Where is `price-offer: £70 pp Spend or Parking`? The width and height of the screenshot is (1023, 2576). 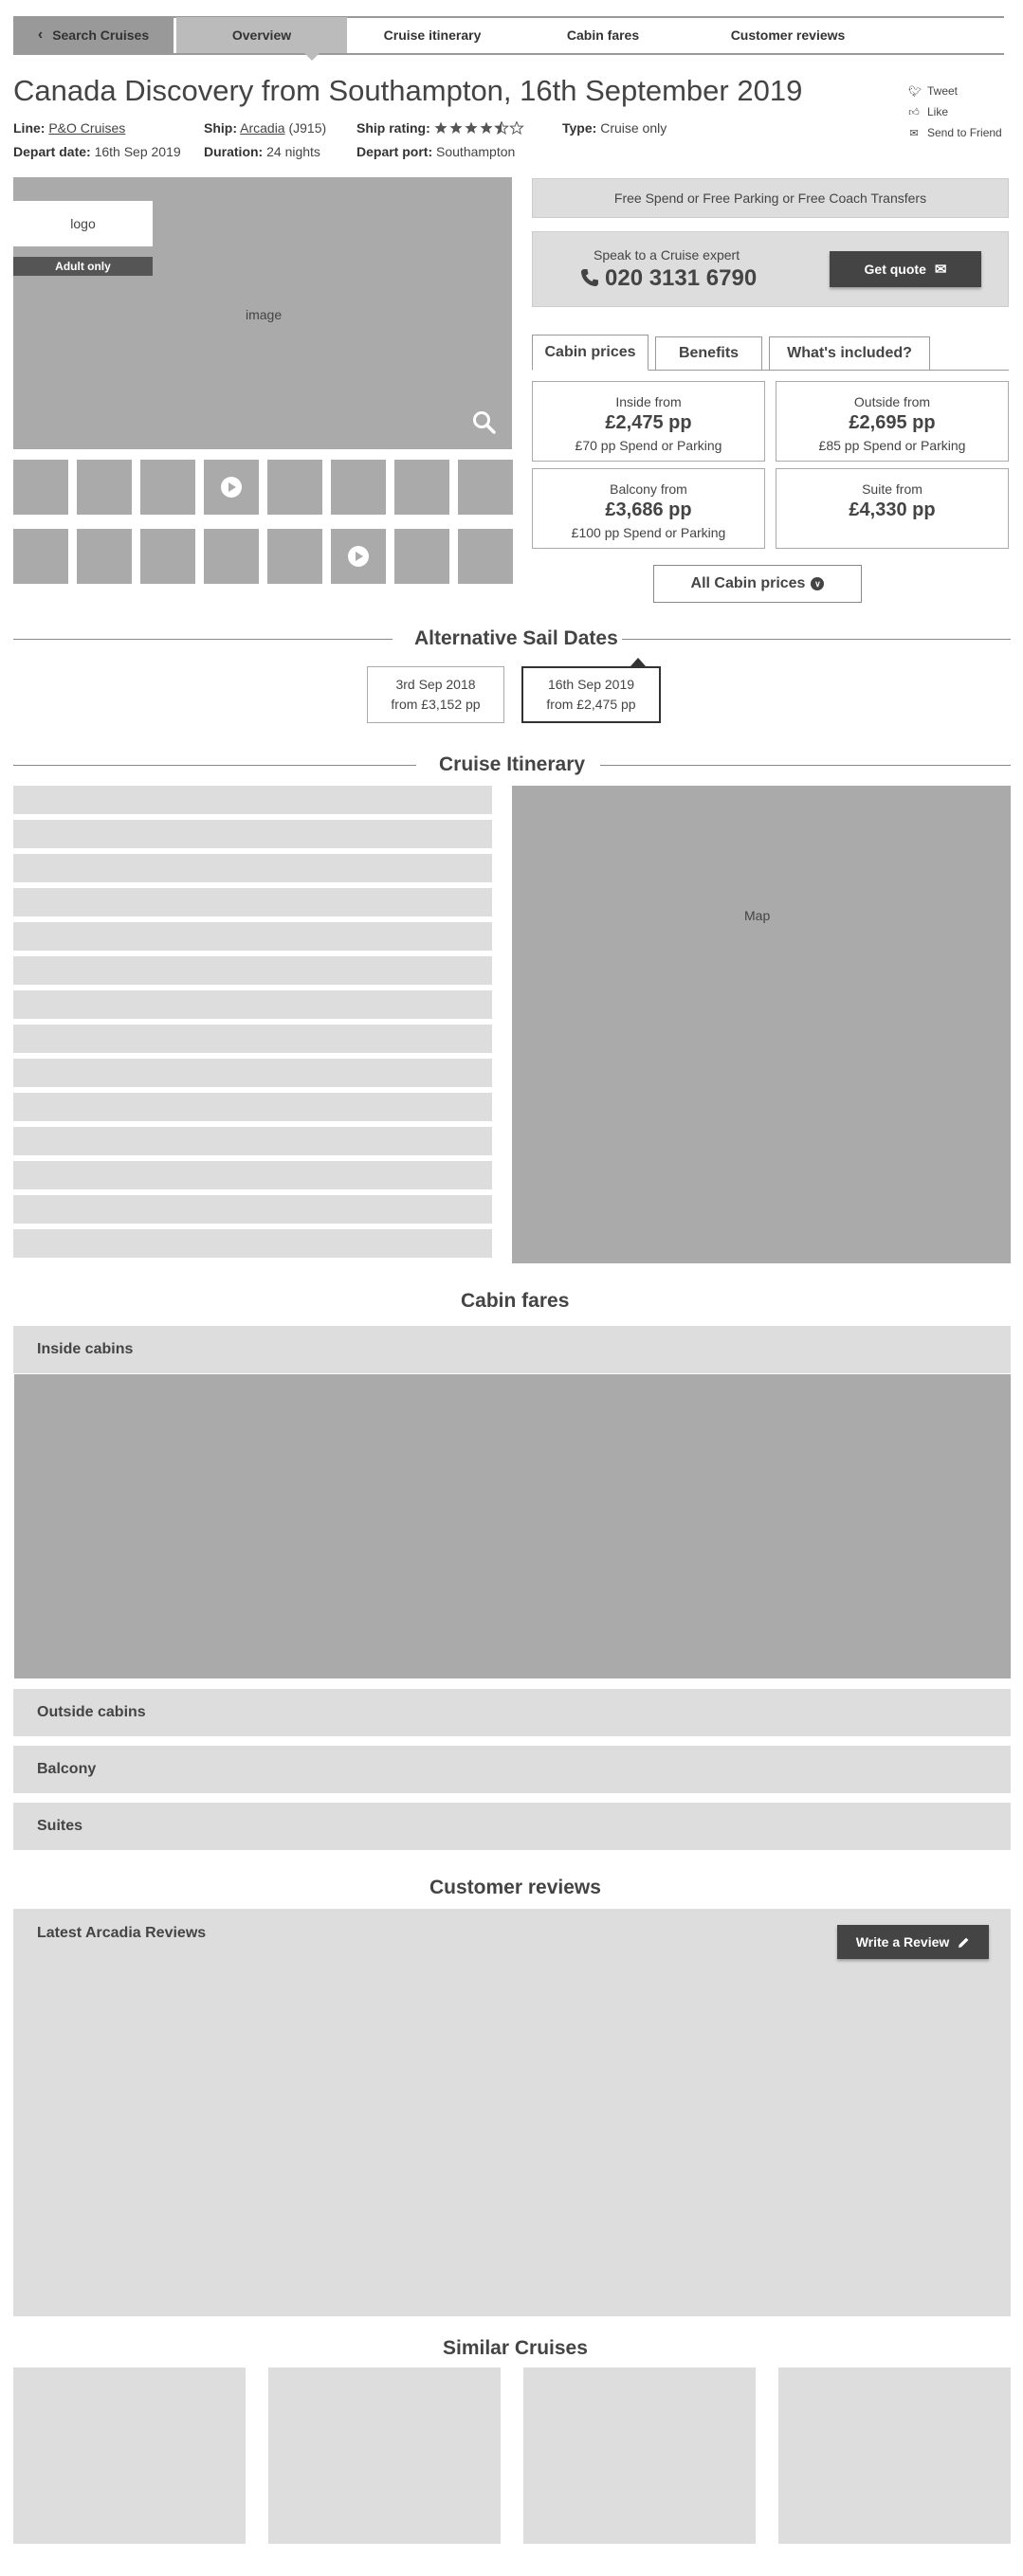
price-offer: £70 pp Spend or Parking is located at coordinates (648, 445).